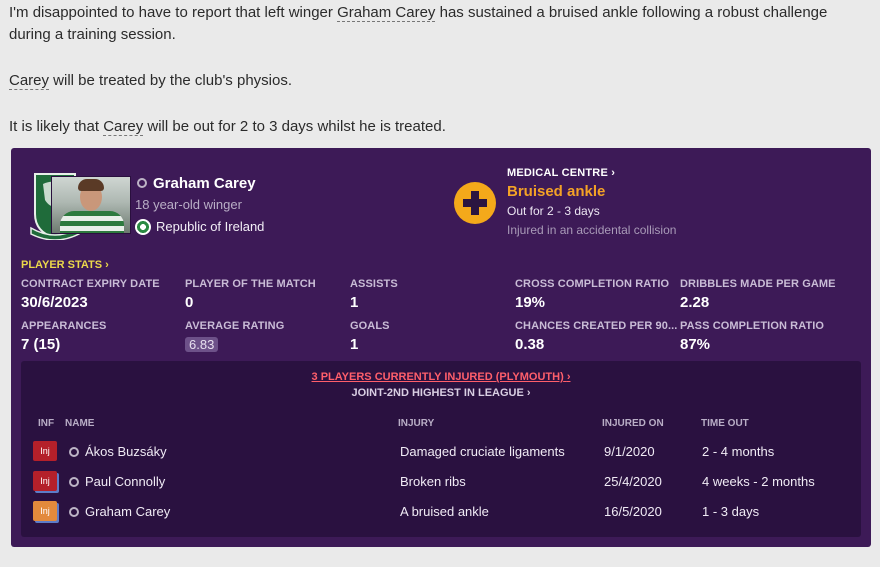 The image size is (880, 567). I want to click on league-rank-label: JOINT-2ND HIGHEST IN LEAGUE, so click(437, 393).